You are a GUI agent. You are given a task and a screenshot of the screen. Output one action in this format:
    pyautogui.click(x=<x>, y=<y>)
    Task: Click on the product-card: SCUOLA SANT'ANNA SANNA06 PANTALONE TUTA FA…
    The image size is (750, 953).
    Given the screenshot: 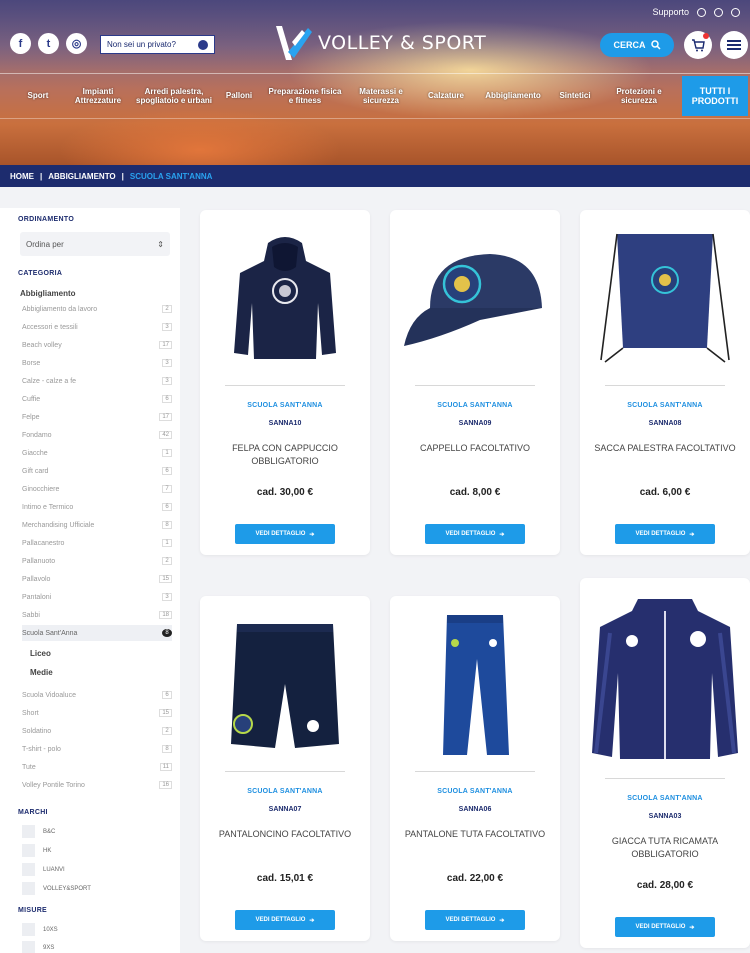 What is the action you would take?
    pyautogui.click(x=475, y=768)
    